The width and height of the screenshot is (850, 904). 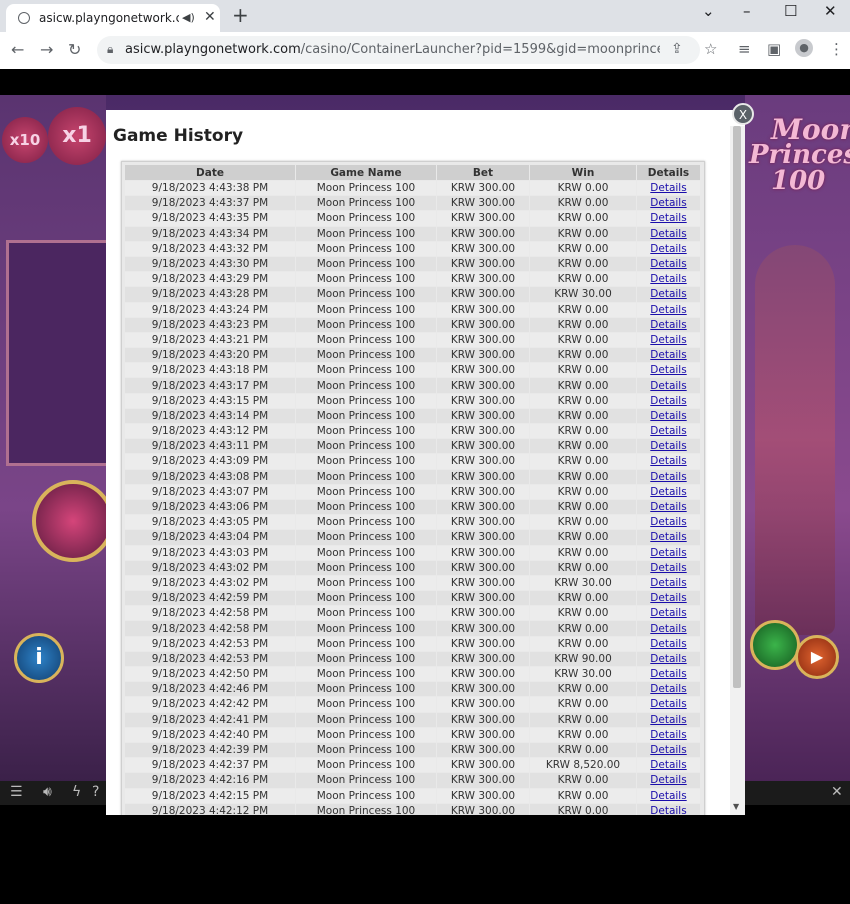 I want to click on column-header-win: Win, so click(x=583, y=172).